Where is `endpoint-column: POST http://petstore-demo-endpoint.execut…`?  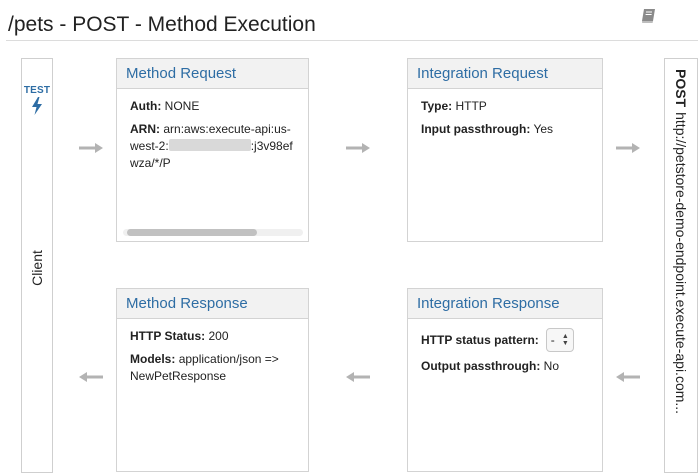 endpoint-column: POST http://petstore-demo-endpoint.execut… is located at coordinates (681, 265).